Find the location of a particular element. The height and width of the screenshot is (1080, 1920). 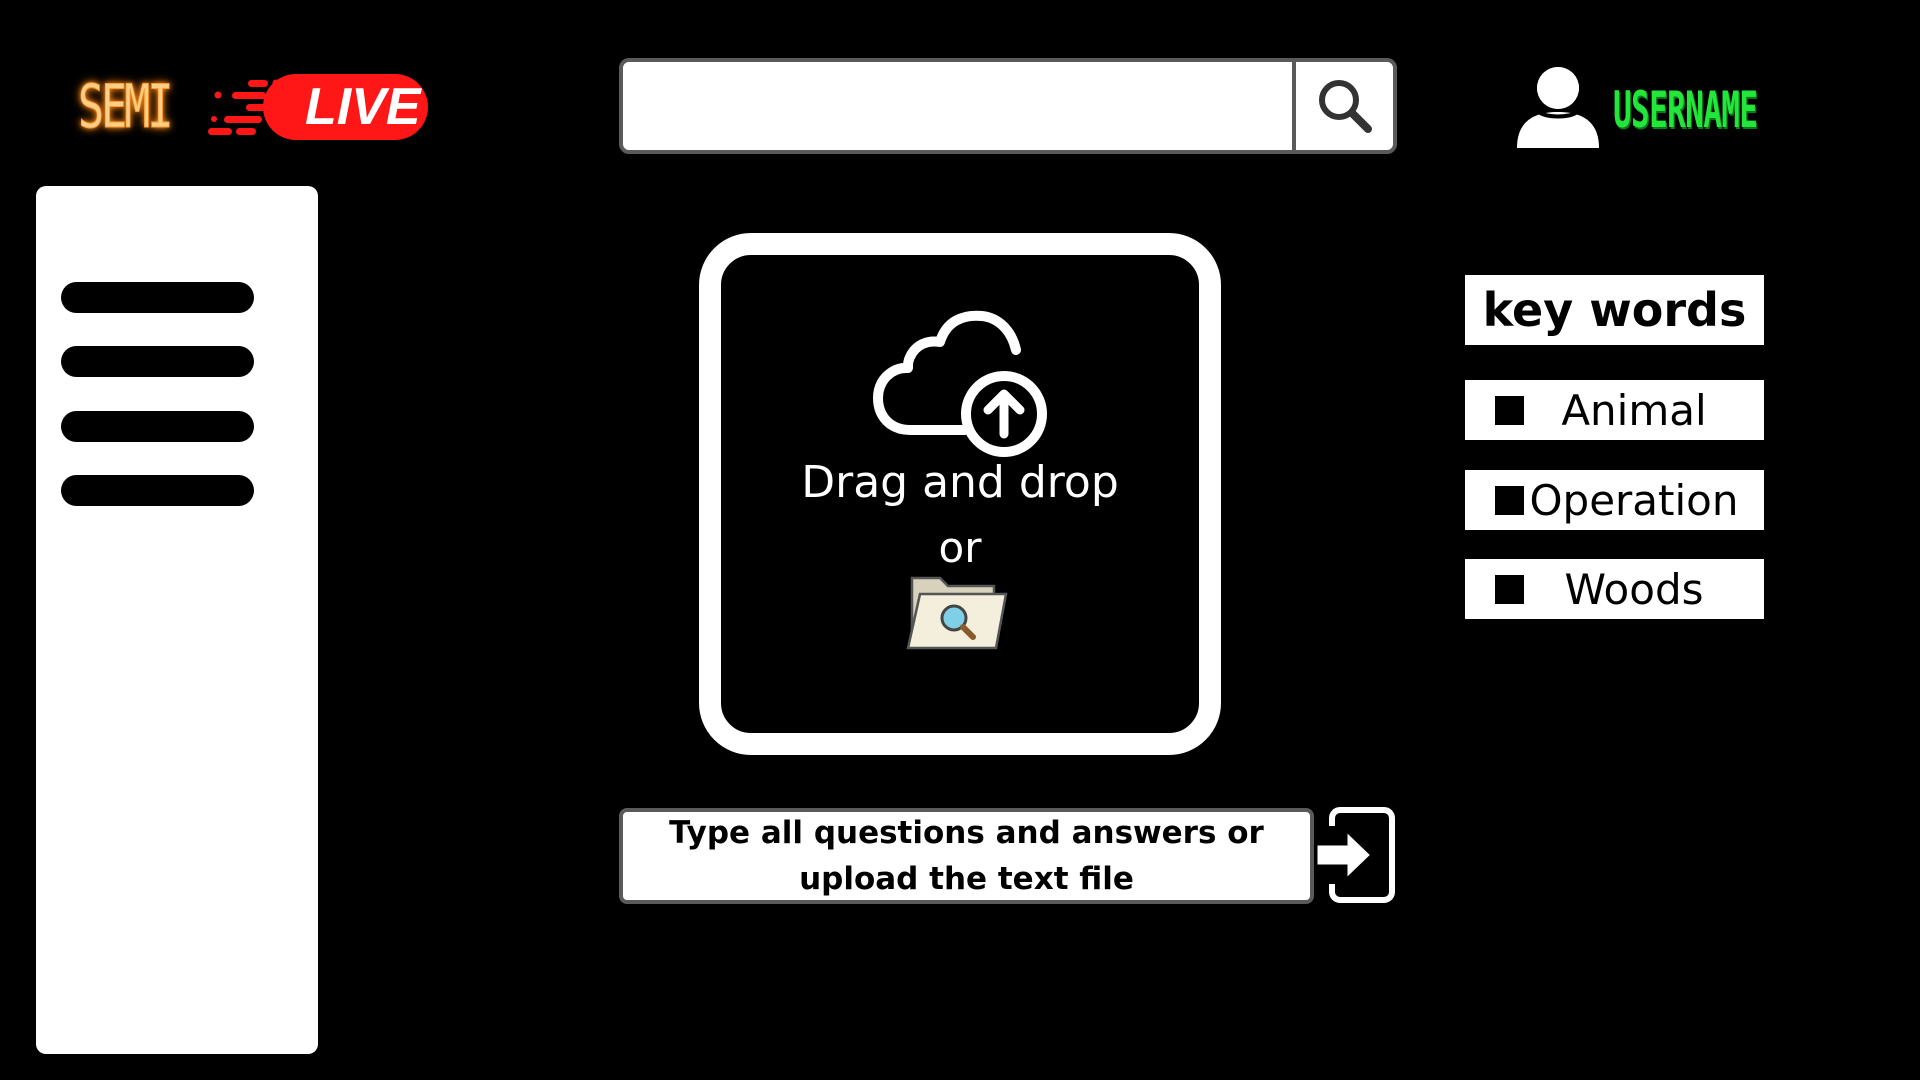

search-button is located at coordinates (1344, 106).